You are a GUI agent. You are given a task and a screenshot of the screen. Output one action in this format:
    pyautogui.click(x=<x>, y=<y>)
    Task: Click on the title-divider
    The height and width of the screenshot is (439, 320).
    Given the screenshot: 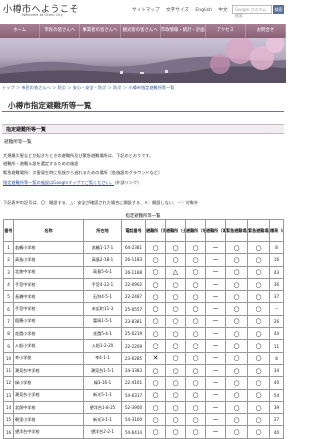 What is the action you would take?
    pyautogui.click(x=143, y=111)
    